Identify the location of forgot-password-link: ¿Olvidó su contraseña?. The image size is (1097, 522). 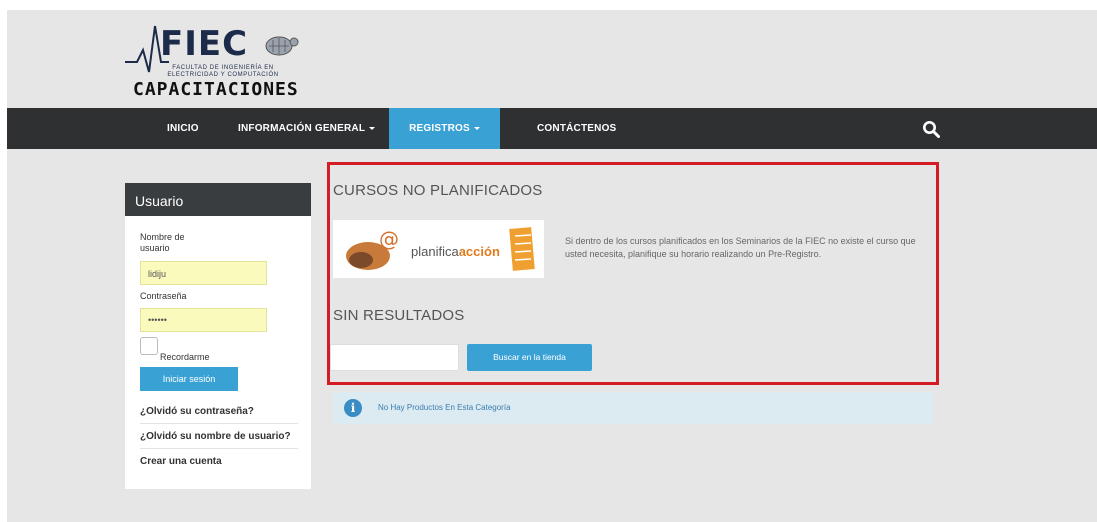
(219, 412).